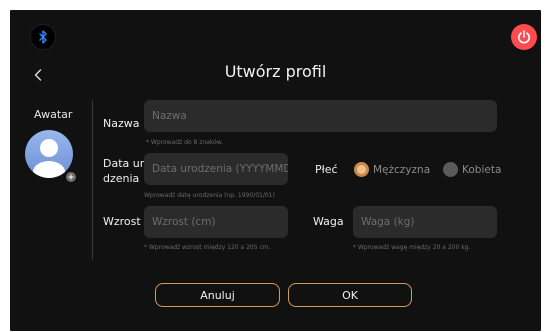 The width and height of the screenshot is (550, 332). I want to click on power-icon, so click(524, 37).